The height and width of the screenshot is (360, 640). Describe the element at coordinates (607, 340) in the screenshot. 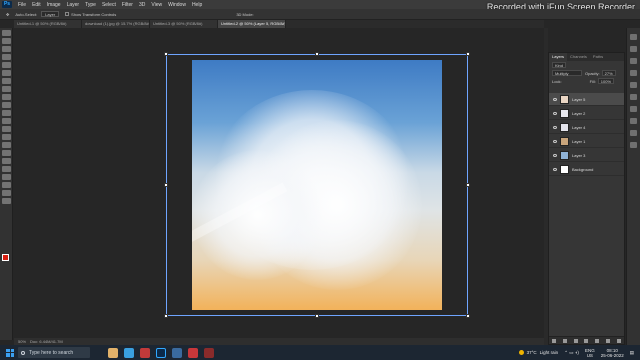

I see `new-layer-icon` at that location.